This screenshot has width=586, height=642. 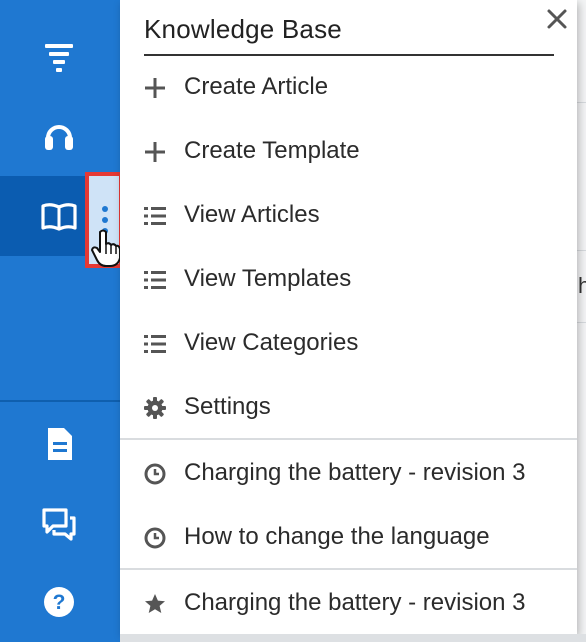 What do you see at coordinates (337, 536) in the screenshot?
I see `recent-item-label: How to change the language` at bounding box center [337, 536].